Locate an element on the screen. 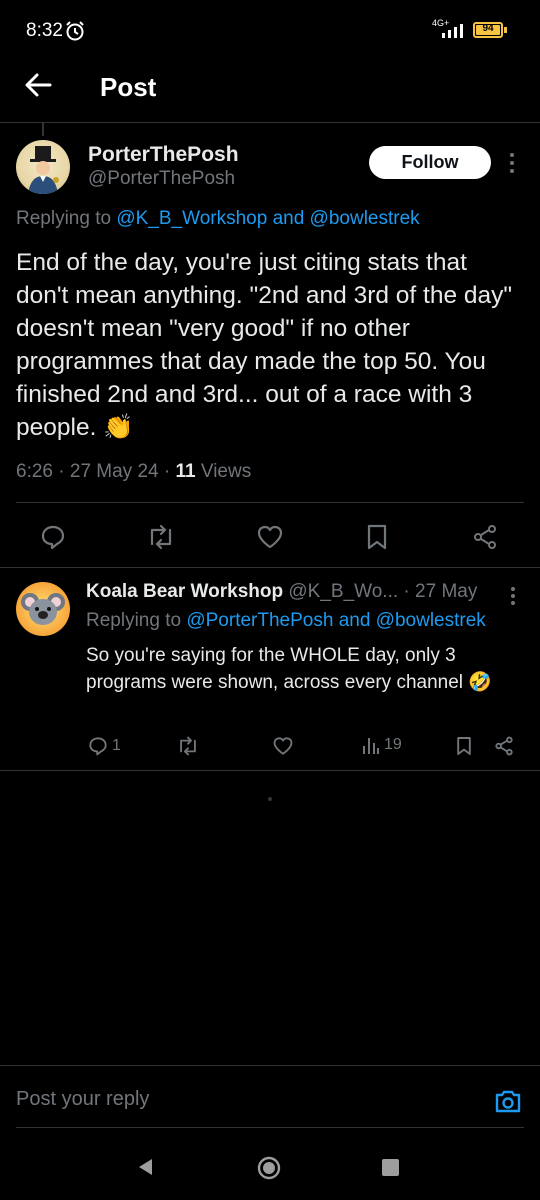 Image resolution: width=540 pixels, height=1200 pixels. post-time: 6:26 is located at coordinates (34, 471).